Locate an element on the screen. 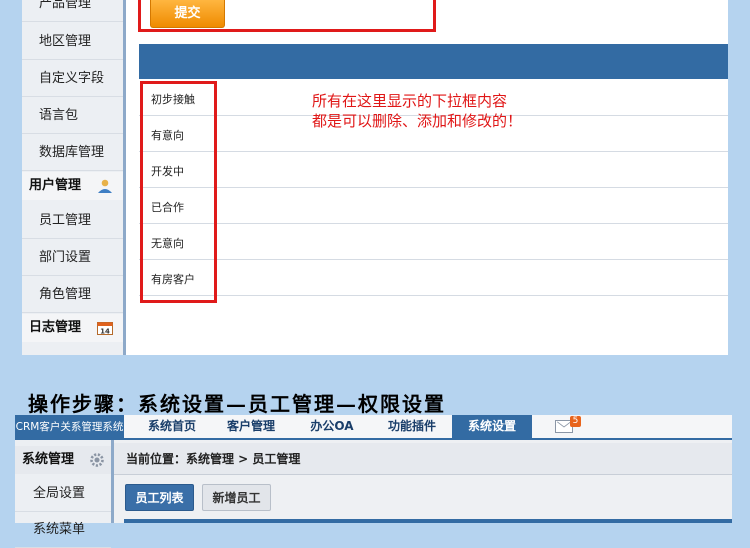 Image resolution: width=750 pixels, height=548 pixels. sidebar-section-log-label: 日志管理 is located at coordinates (55, 327).